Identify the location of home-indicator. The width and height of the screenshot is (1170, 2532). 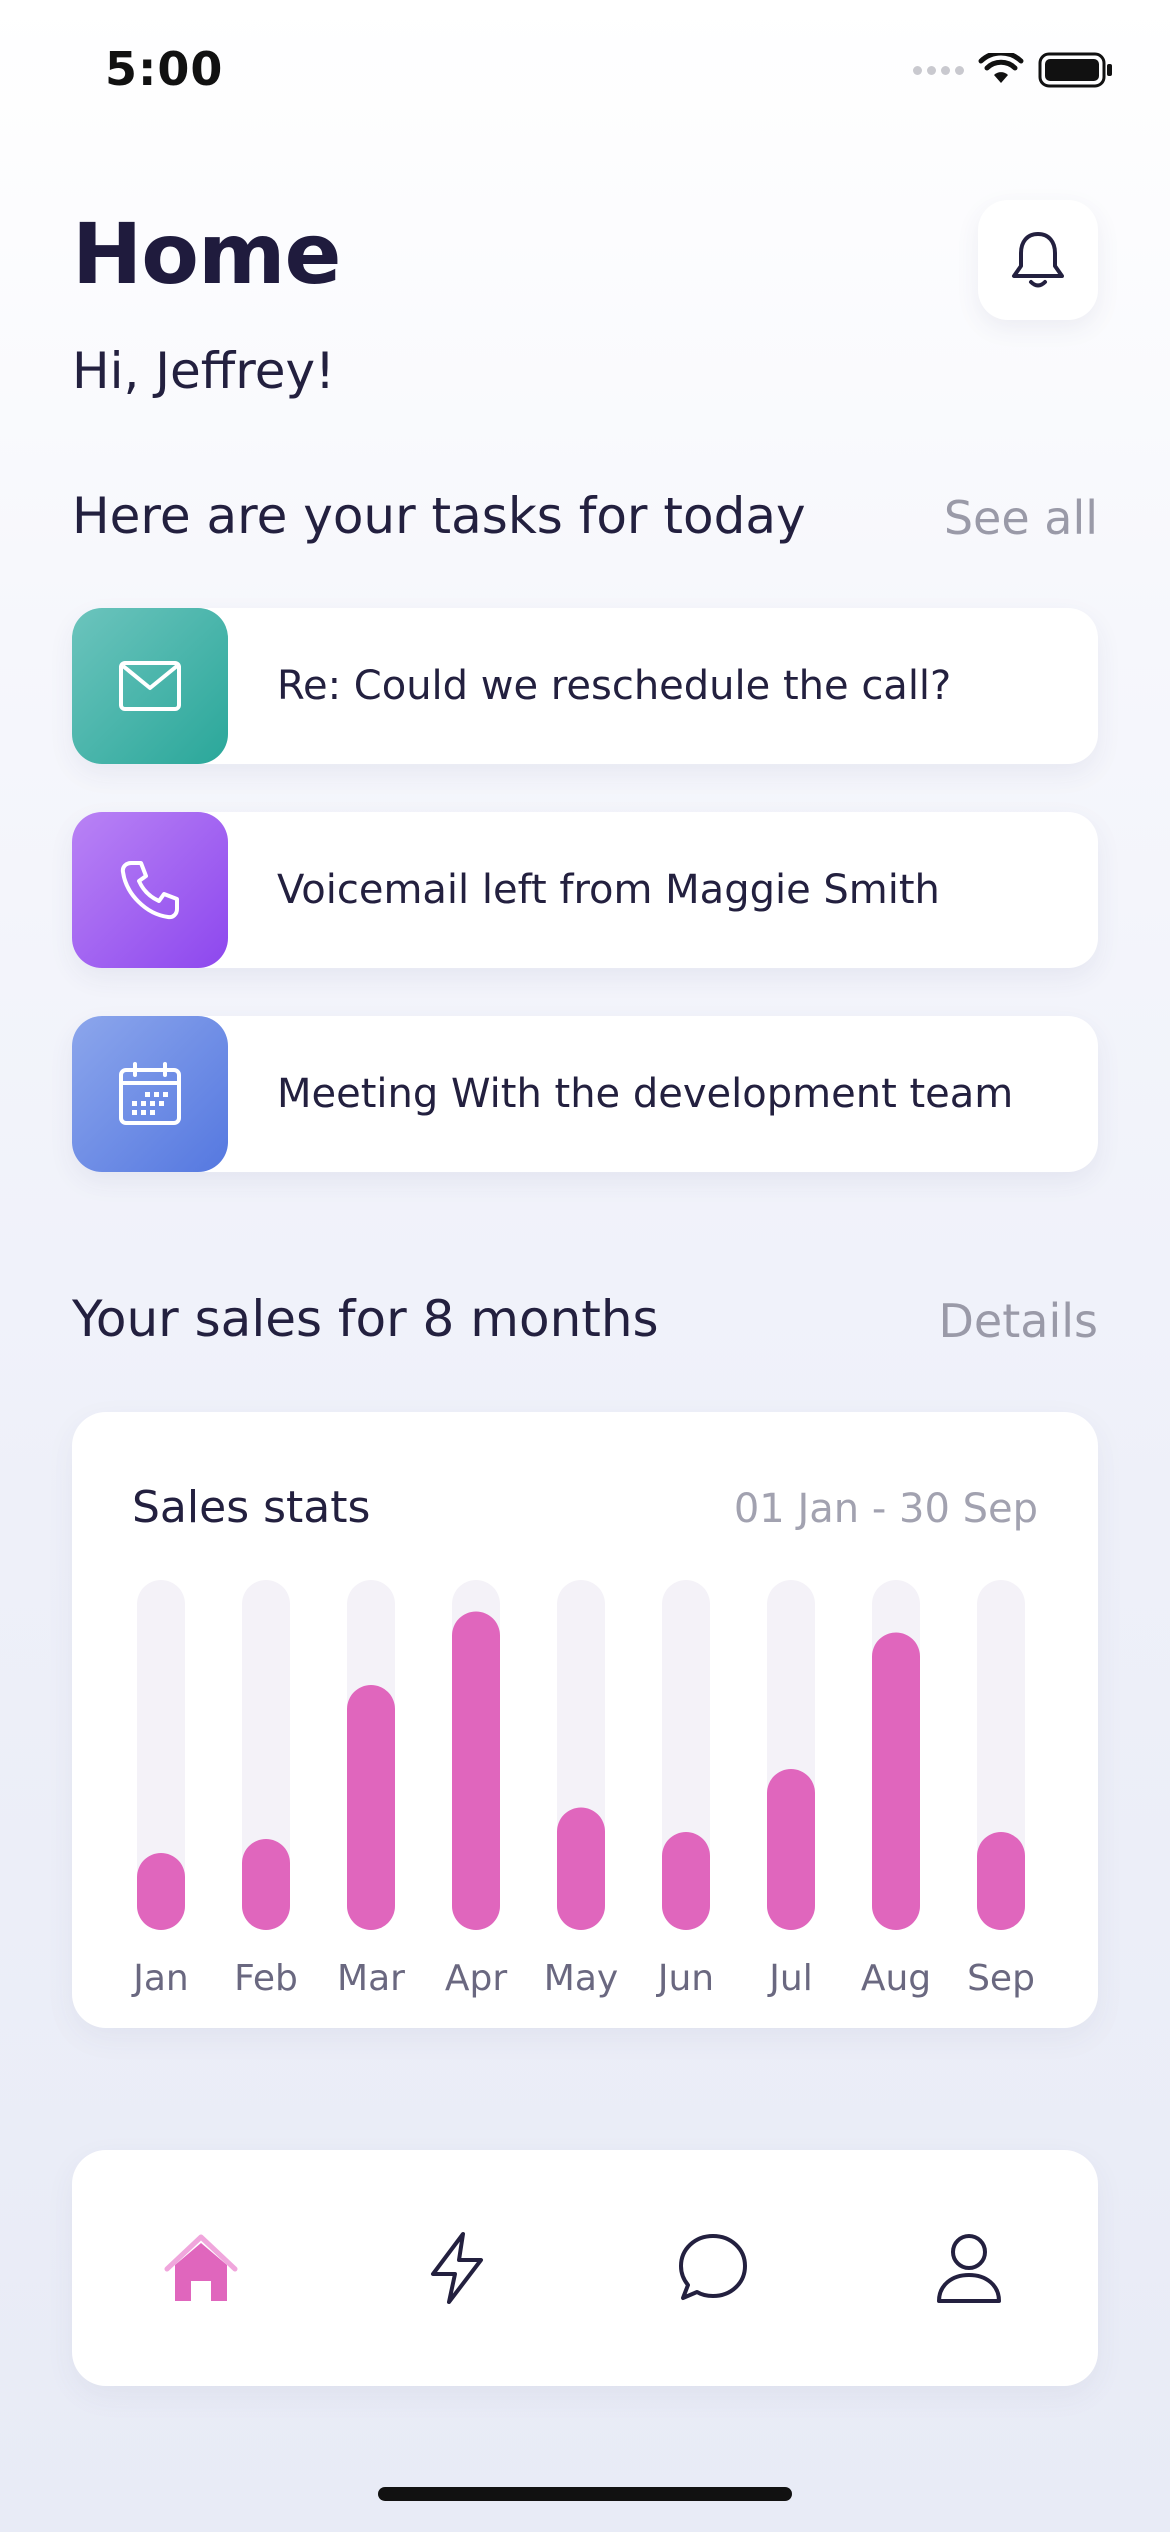
(585, 2494).